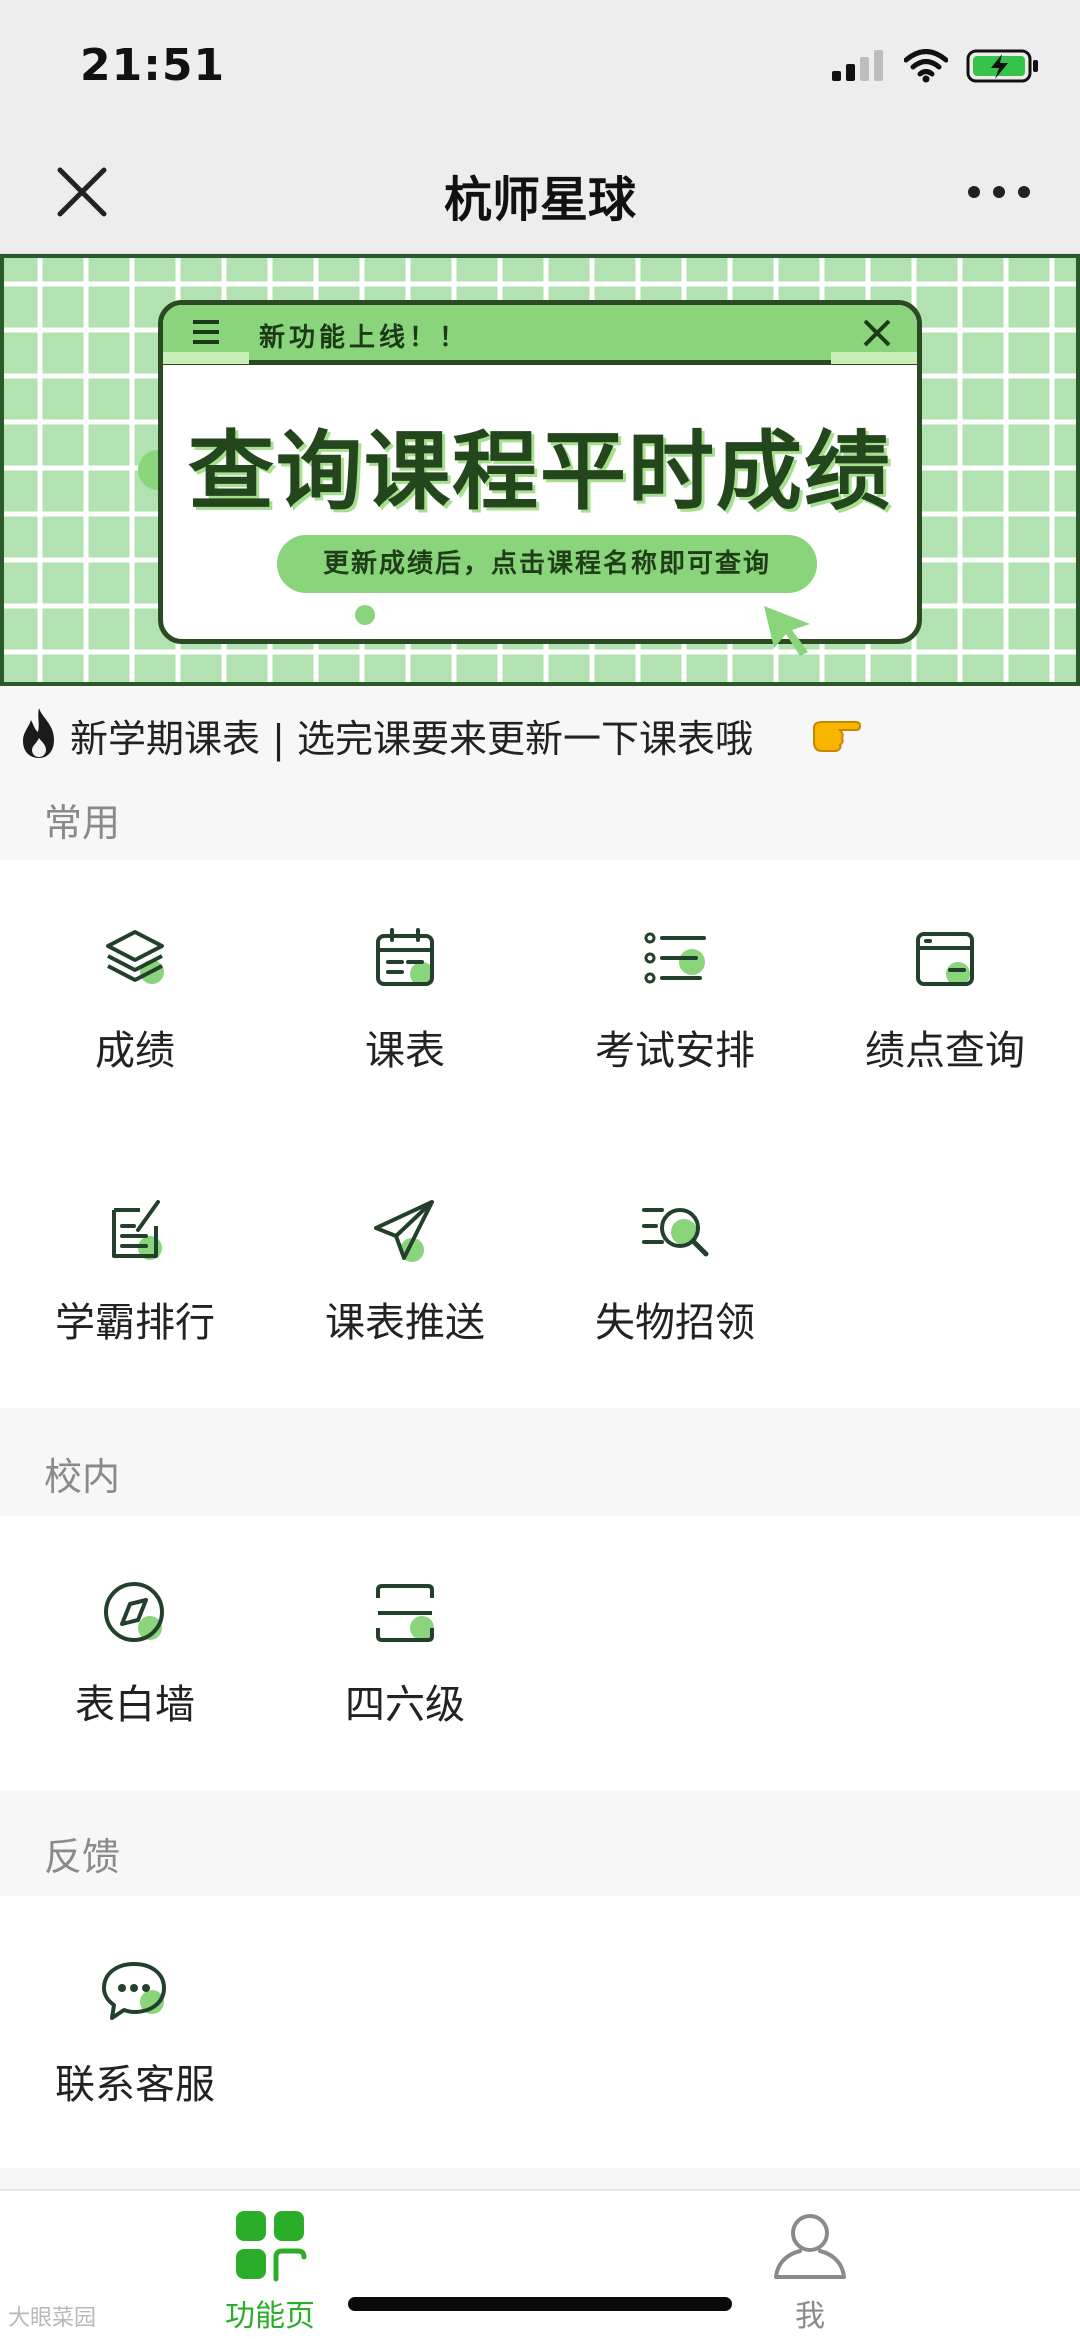  I want to click on tab-label: 功能页, so click(270, 2316).